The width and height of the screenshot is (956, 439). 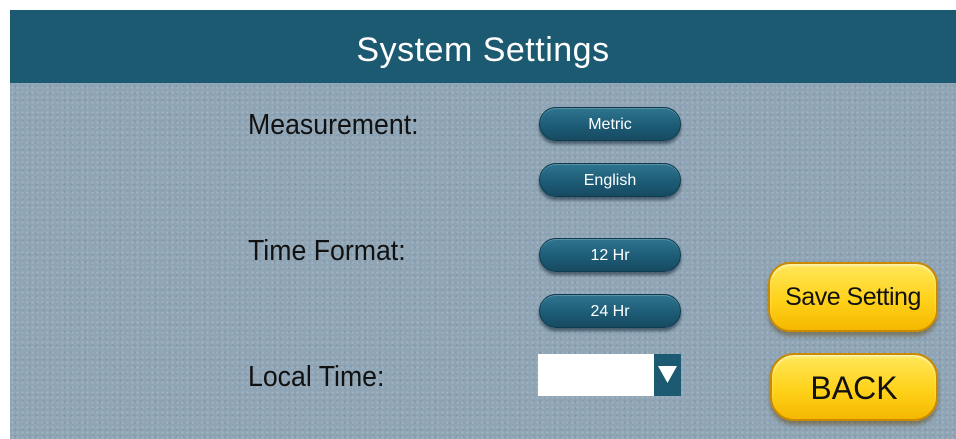 What do you see at coordinates (854, 387) in the screenshot?
I see `back-button: BACK` at bounding box center [854, 387].